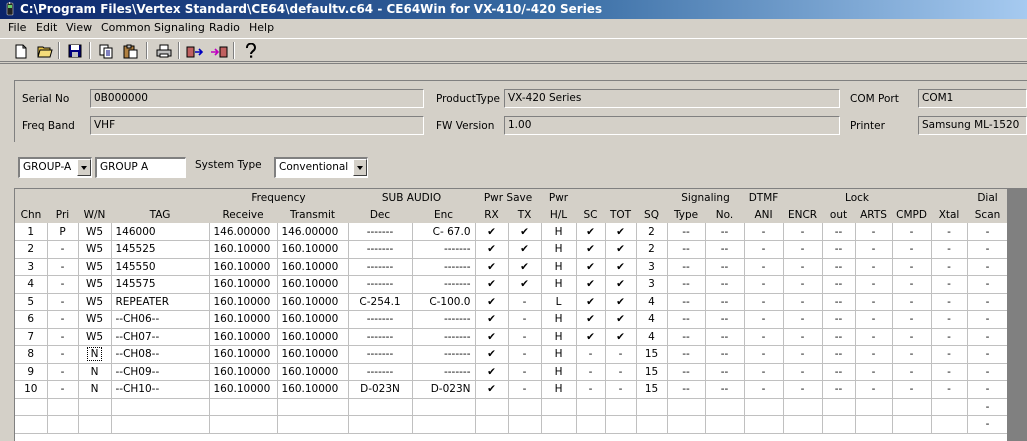 The width and height of the screenshot is (1027, 441). I want to click on table-cell: D-023N, so click(444, 389).